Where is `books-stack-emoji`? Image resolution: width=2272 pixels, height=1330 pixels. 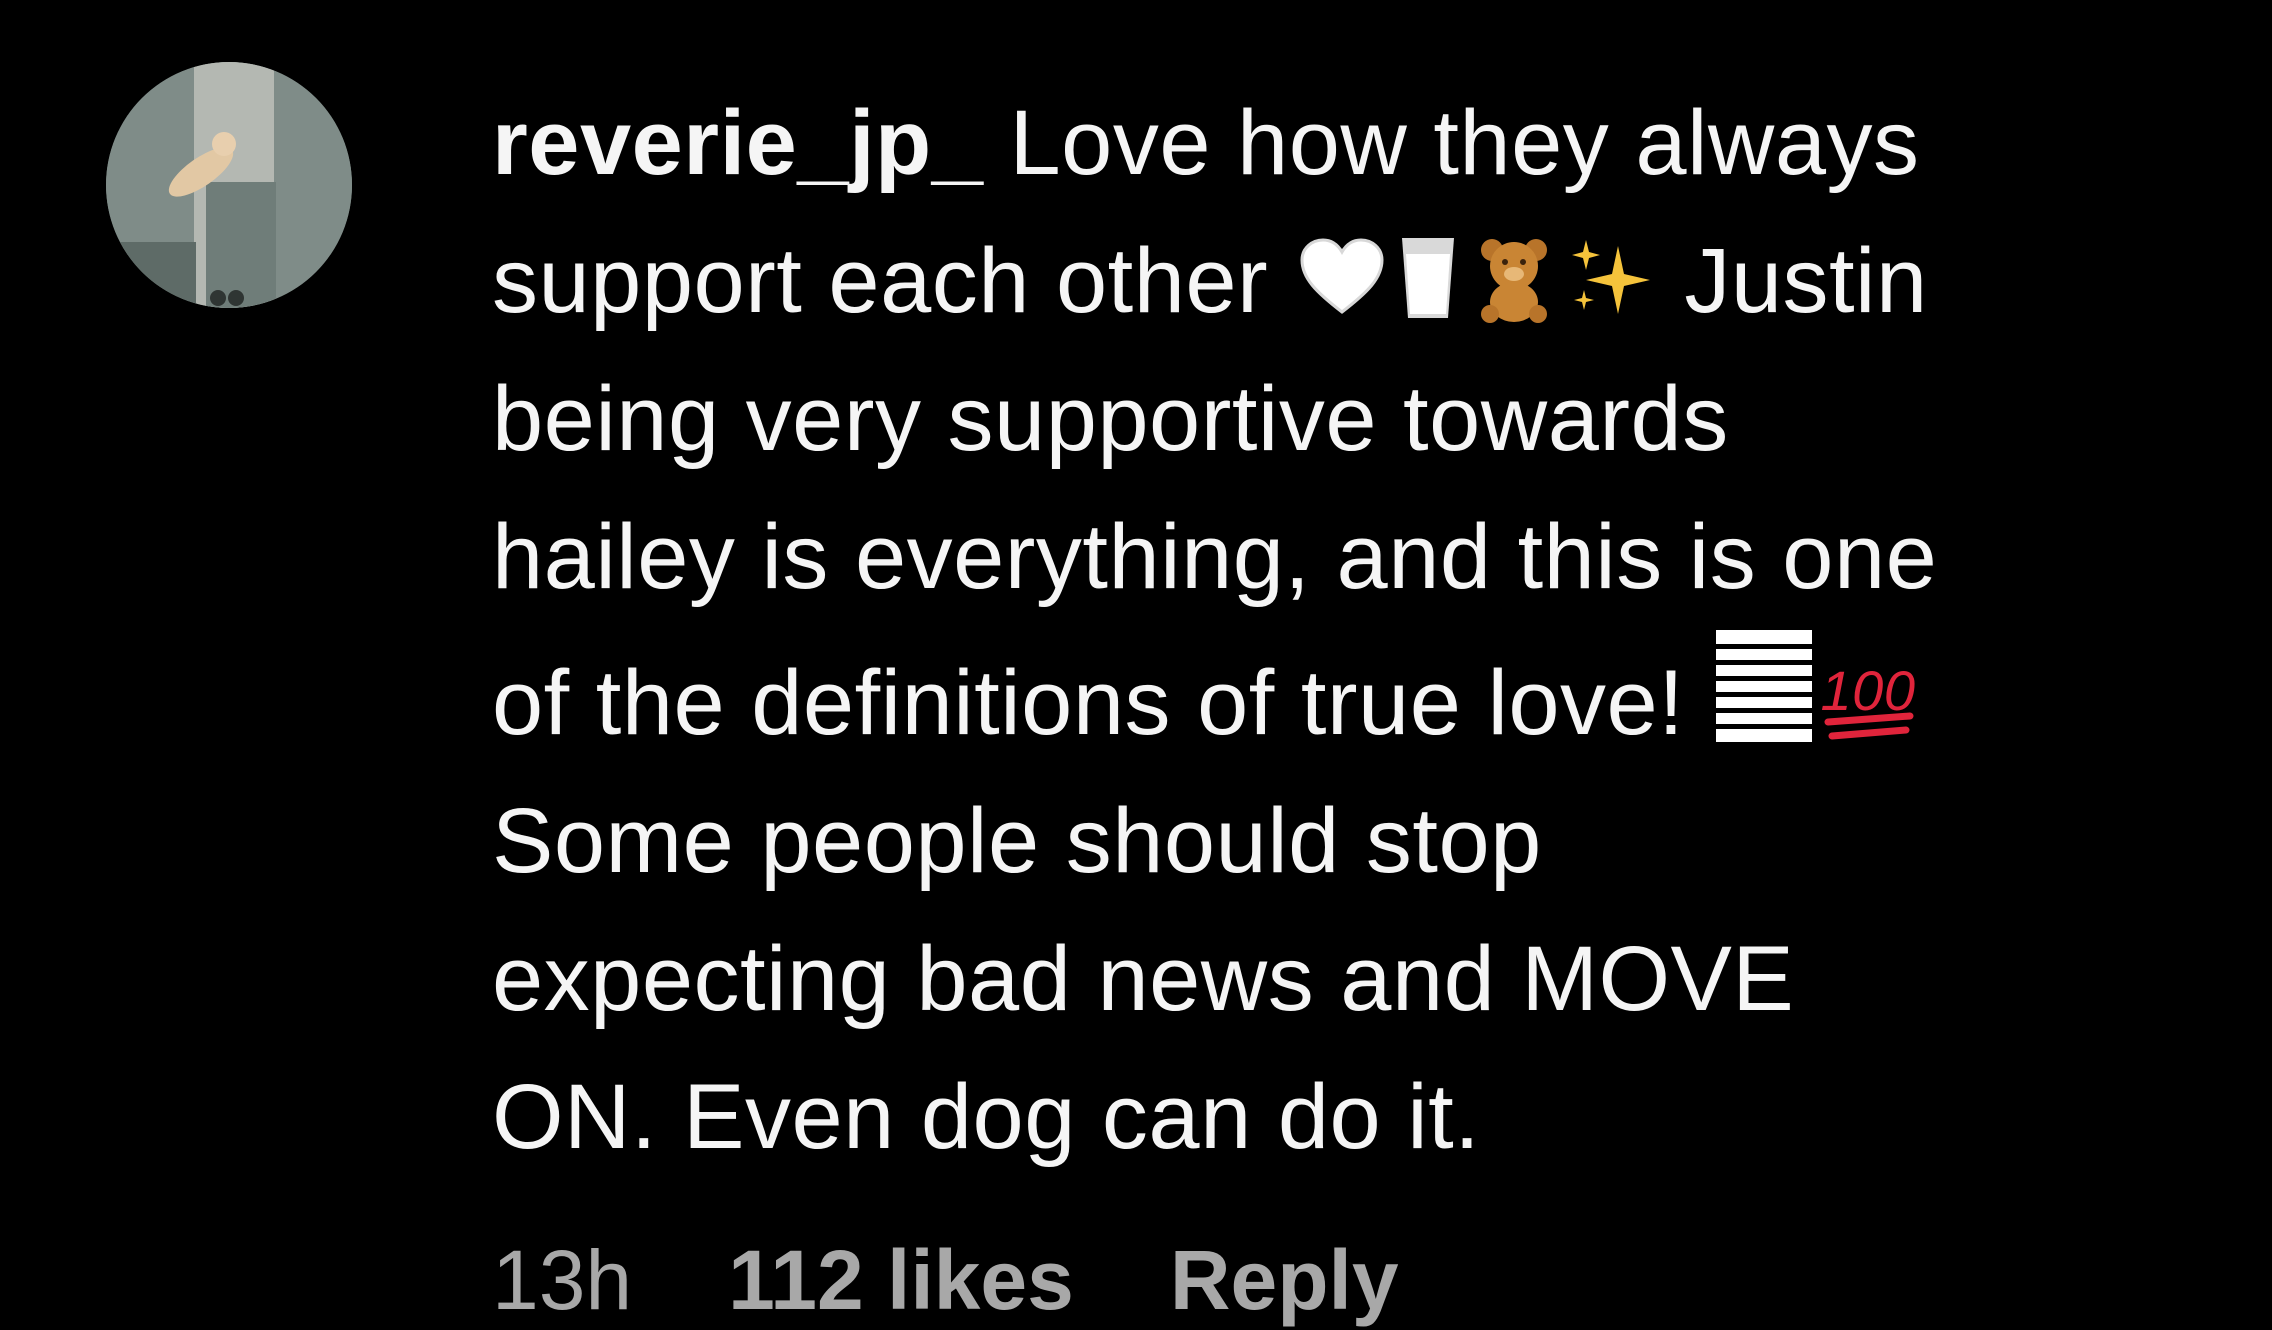
books-stack-emoji is located at coordinates (1764, 686).